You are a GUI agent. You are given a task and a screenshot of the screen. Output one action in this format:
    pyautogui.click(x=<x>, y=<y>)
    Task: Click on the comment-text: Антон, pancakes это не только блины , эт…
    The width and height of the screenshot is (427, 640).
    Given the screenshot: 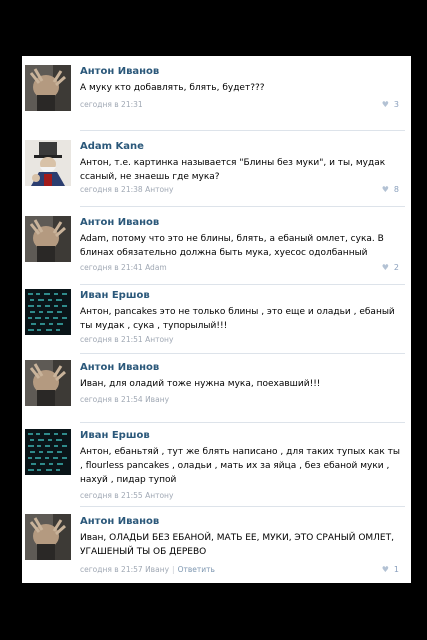 What is the action you would take?
    pyautogui.click(x=237, y=319)
    